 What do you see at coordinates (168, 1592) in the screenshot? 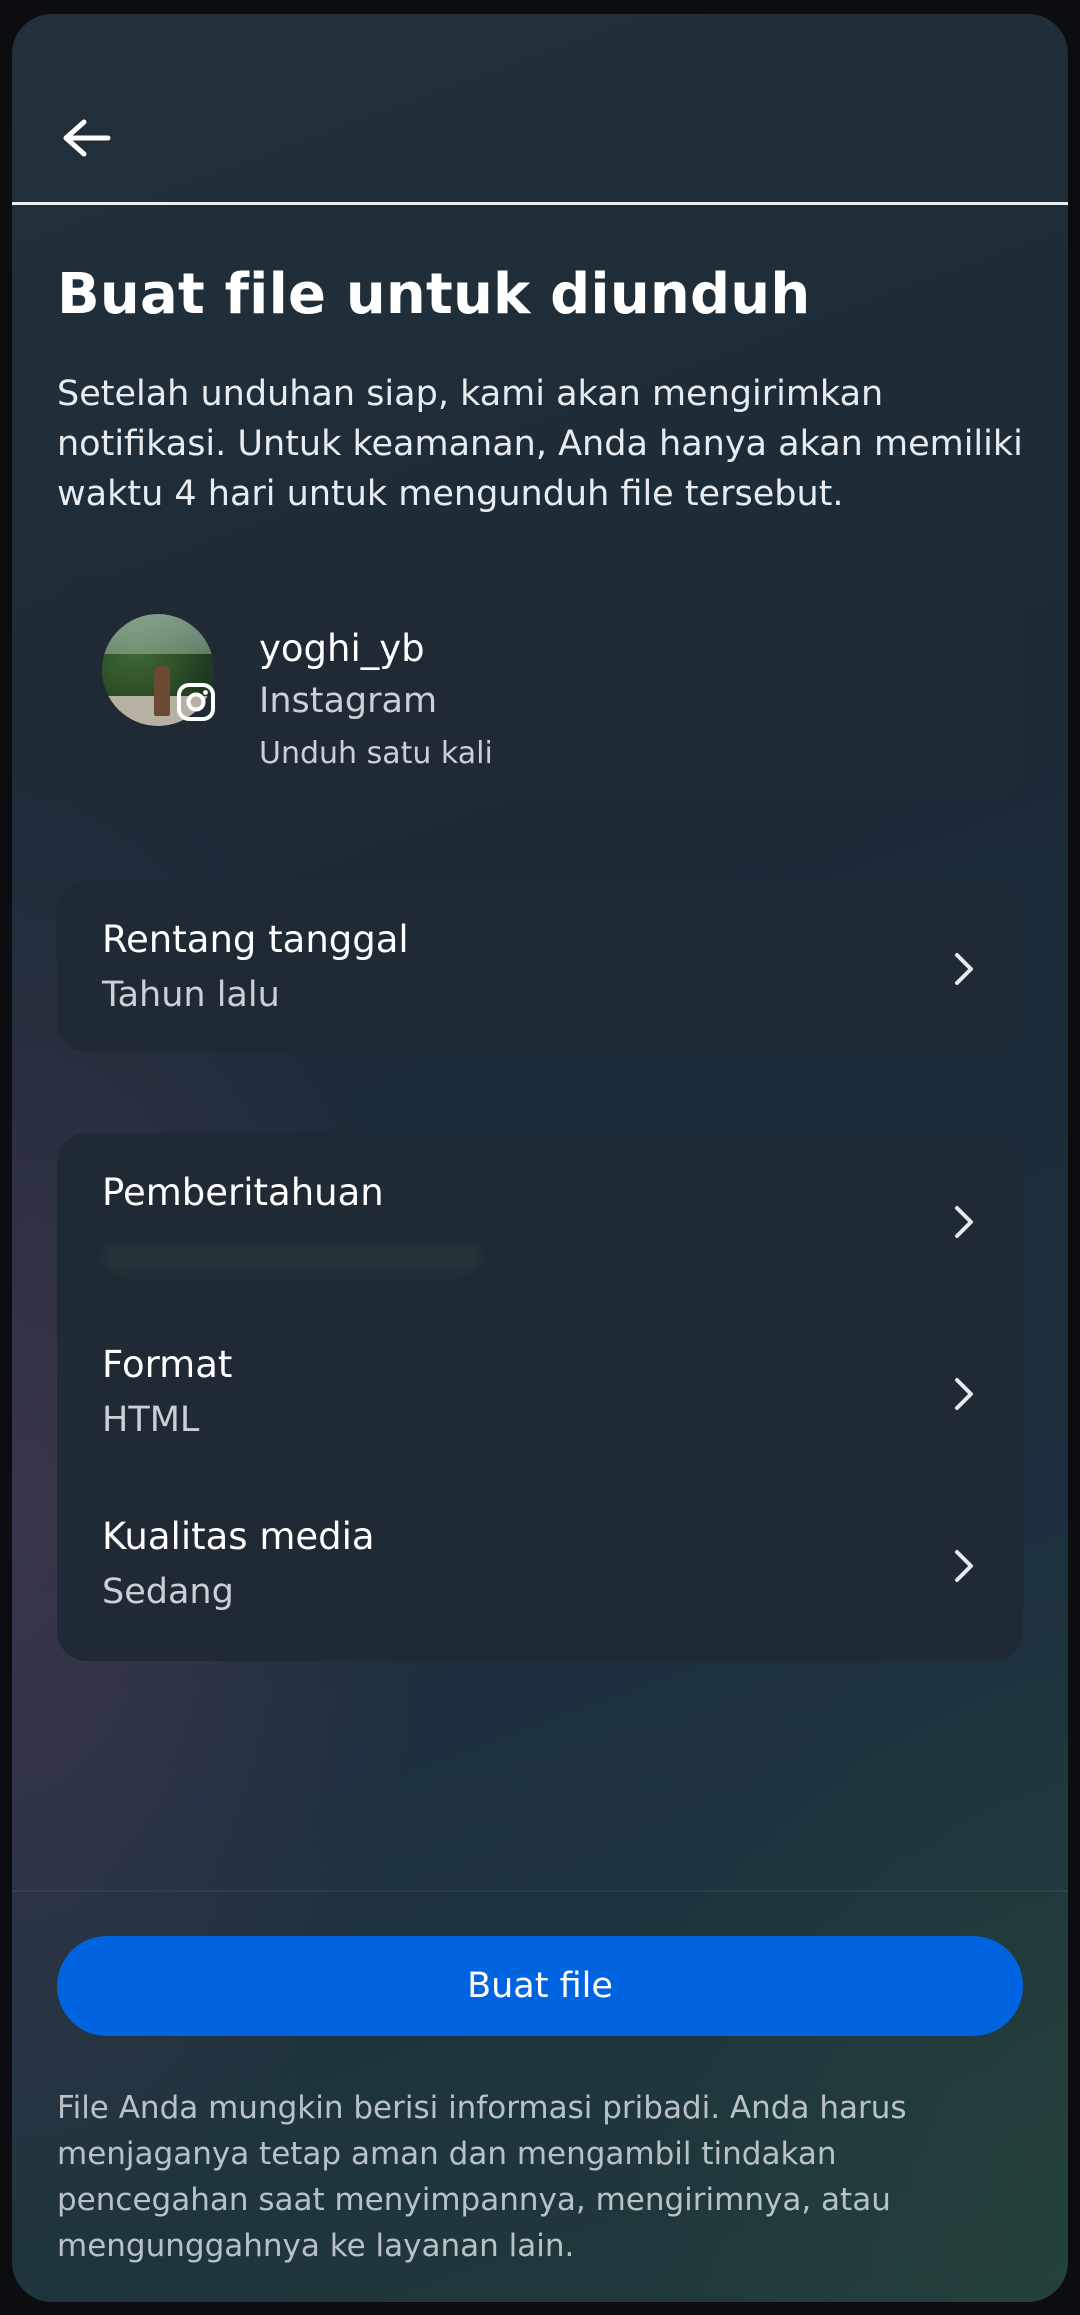
I see `media-quality-value: Sedang` at bounding box center [168, 1592].